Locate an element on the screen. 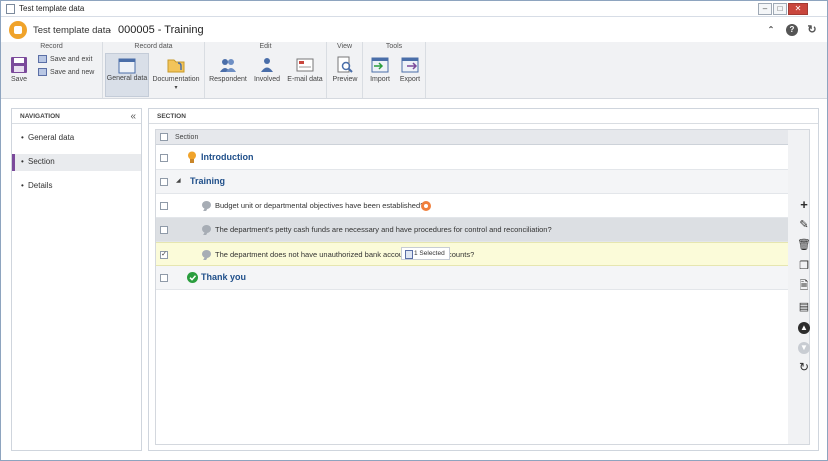 This screenshot has height=461, width=828. save-icon is located at coordinates (19, 65).